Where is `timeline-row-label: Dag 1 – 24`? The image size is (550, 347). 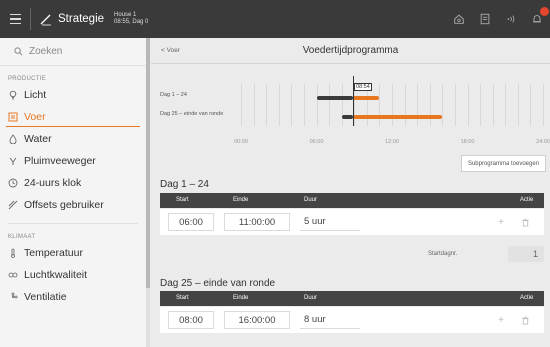
timeline-row-label: Dag 1 – 24 is located at coordinates (173, 95).